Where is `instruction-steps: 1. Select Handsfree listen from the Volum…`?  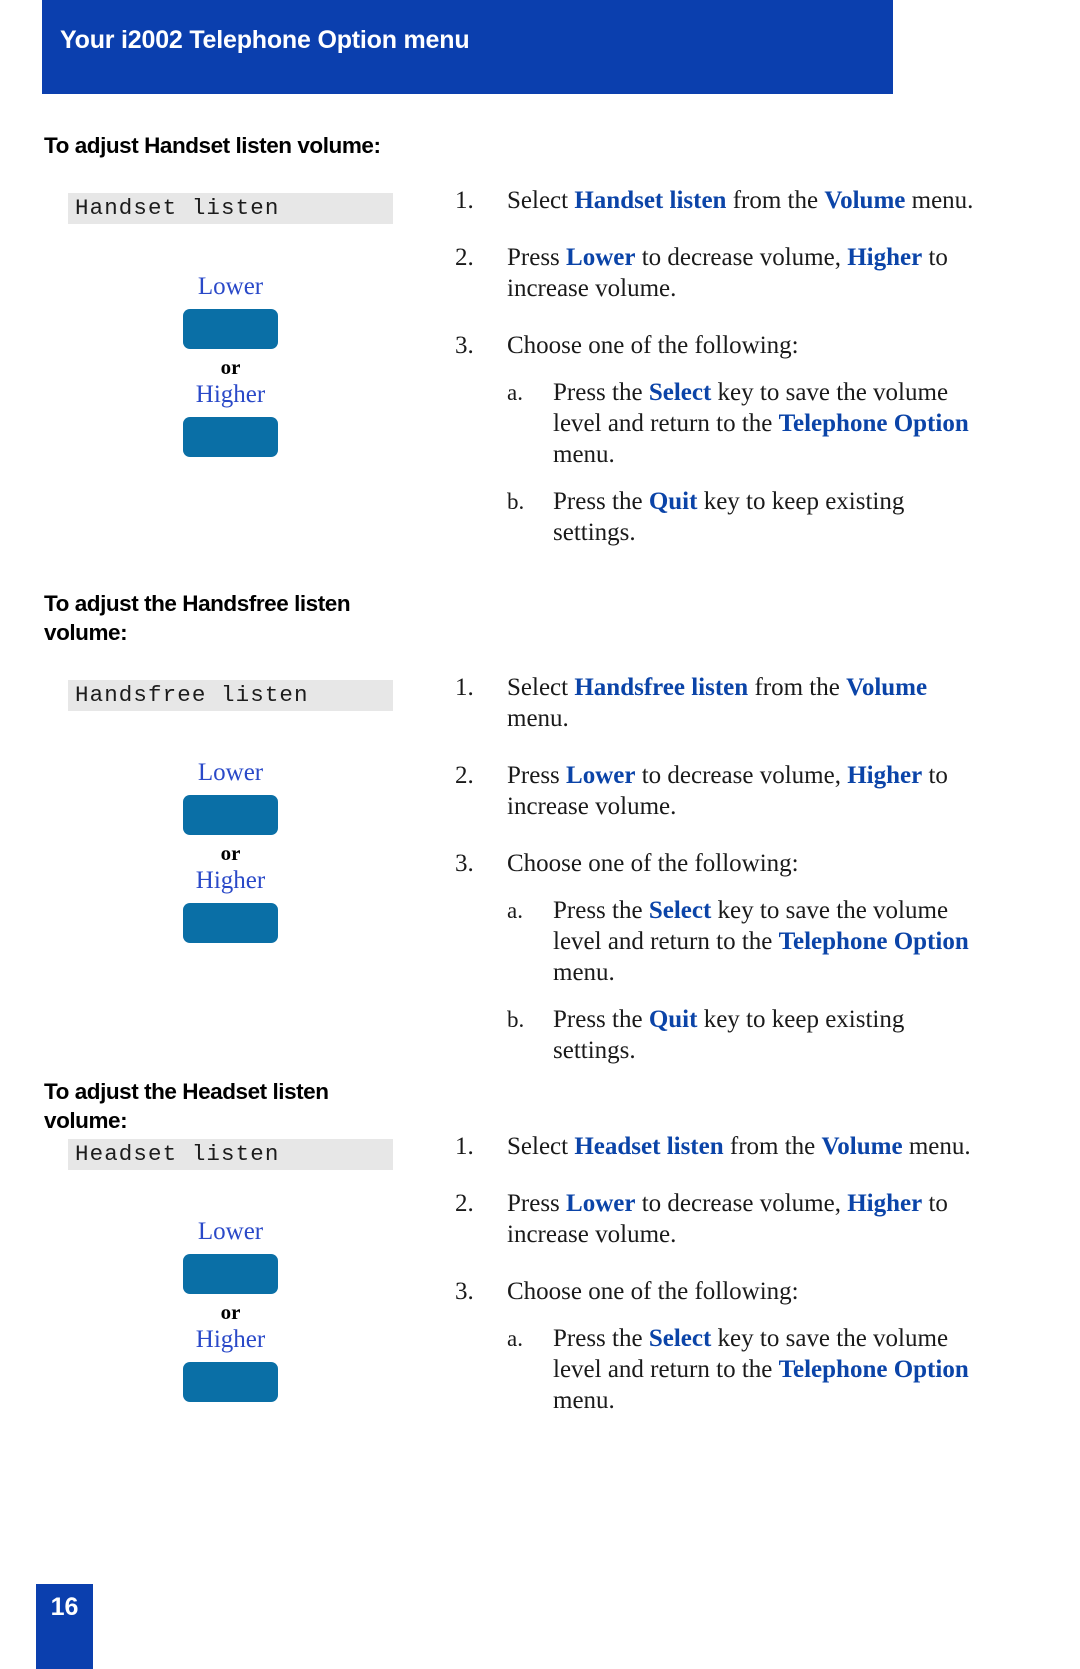 instruction-steps: 1. Select Handsfree listen from the Volum… is located at coordinates (755, 869).